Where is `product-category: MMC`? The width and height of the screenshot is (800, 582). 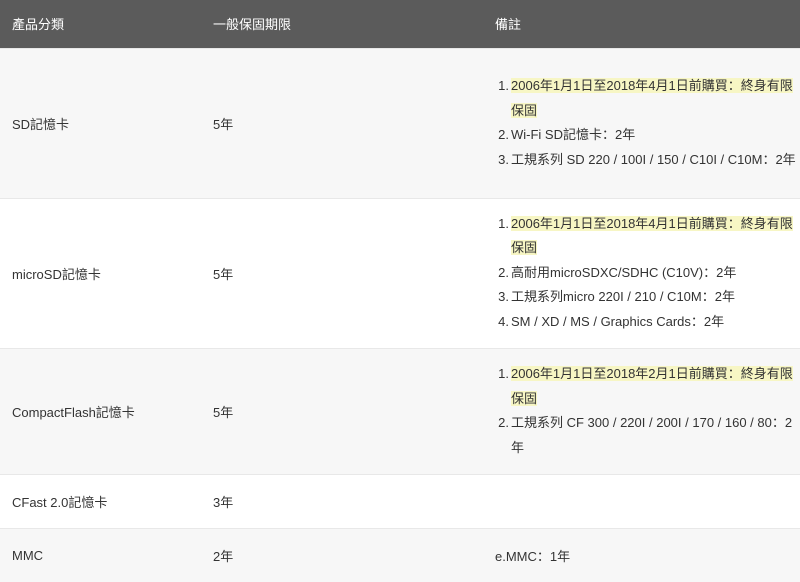 product-category: MMC is located at coordinates (100, 554).